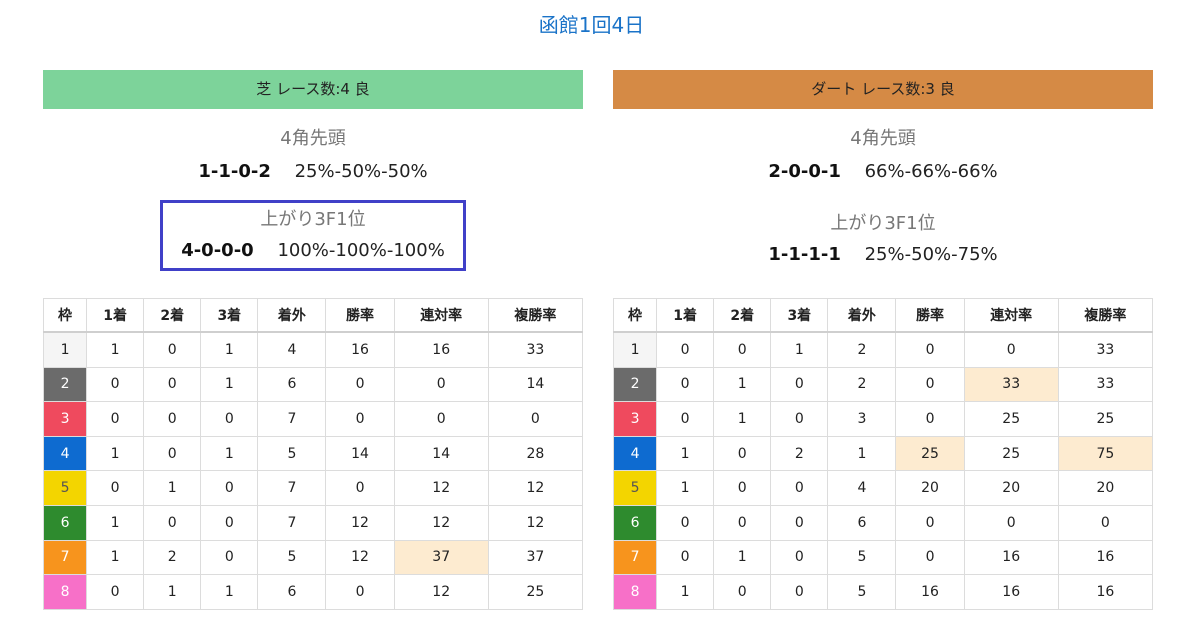  What do you see at coordinates (1105, 488) in the screenshot?
I see `fukusho-rate-cell: 20` at bounding box center [1105, 488].